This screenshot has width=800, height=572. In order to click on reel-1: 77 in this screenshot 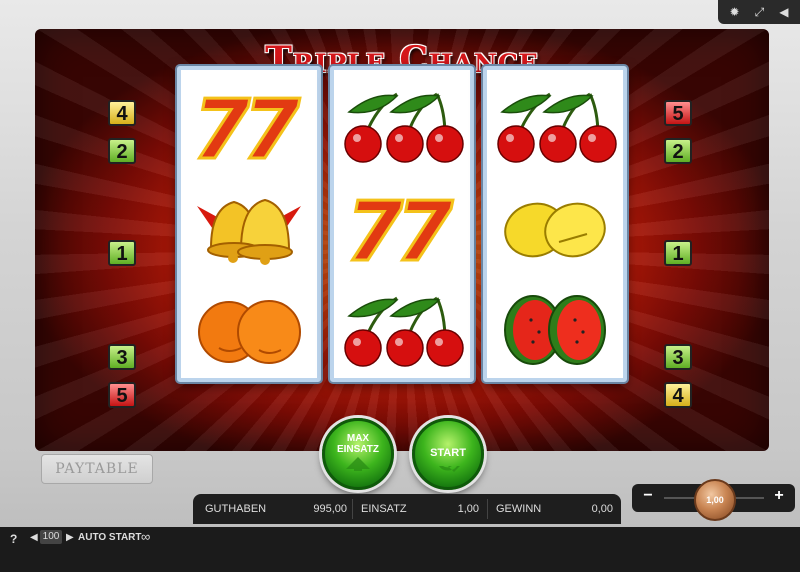, I will do `click(249, 224)`.